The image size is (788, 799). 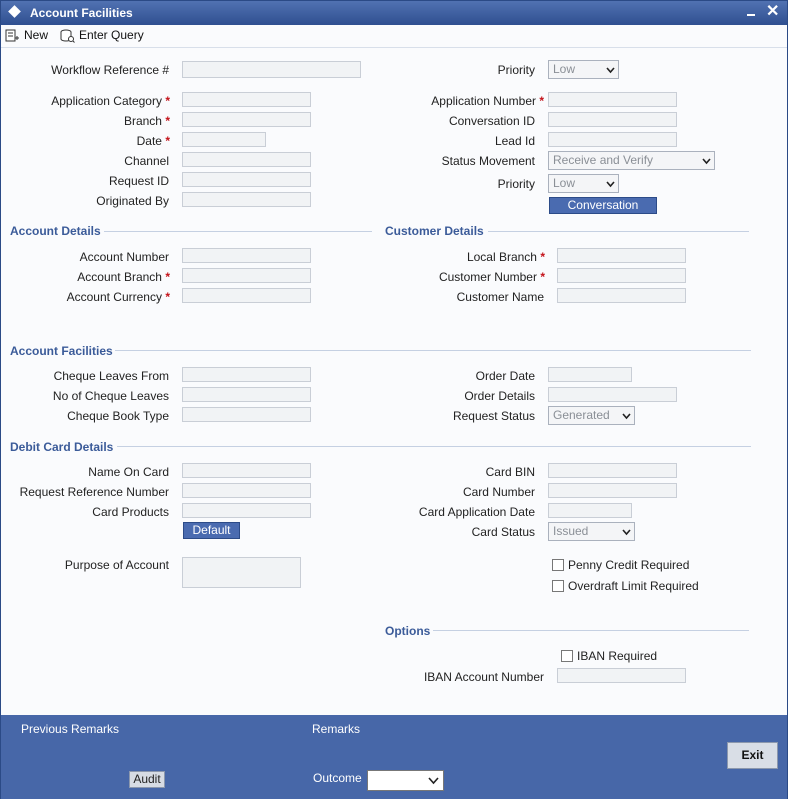 I want to click on name-on-card-label: Name On Card, so click(x=128, y=472).